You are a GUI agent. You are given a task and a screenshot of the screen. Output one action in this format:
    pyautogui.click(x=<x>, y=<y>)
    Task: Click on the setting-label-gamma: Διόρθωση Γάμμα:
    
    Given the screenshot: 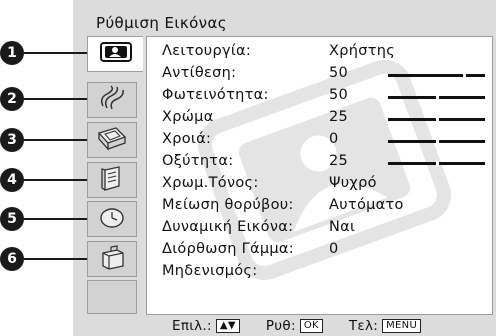 What is the action you would take?
    pyautogui.click(x=228, y=249)
    